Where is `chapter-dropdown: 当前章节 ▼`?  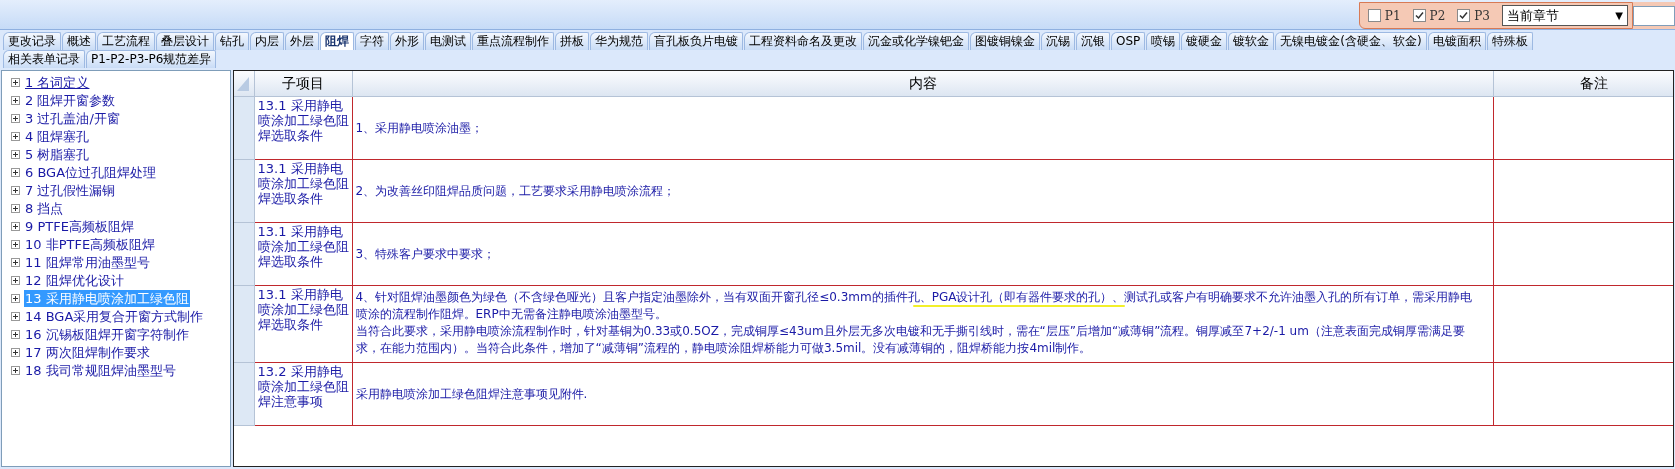 chapter-dropdown: 当前章节 ▼ is located at coordinates (1565, 15).